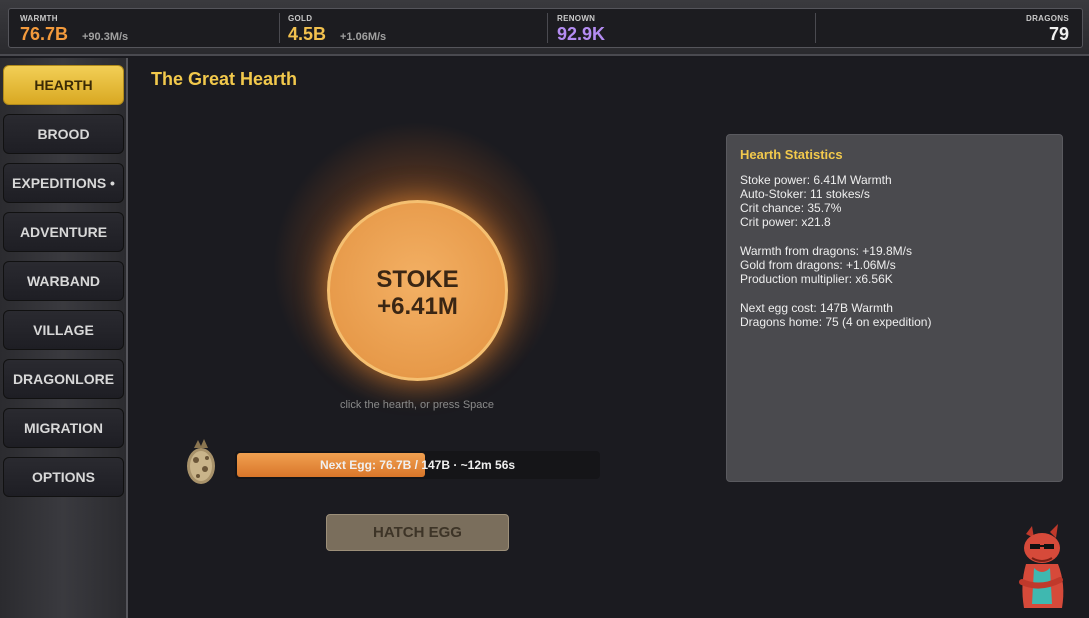 Image resolution: width=1089 pixels, height=618 pixels. What do you see at coordinates (816, 279) in the screenshot?
I see `stat-line: Production multiplier: x6.56K` at bounding box center [816, 279].